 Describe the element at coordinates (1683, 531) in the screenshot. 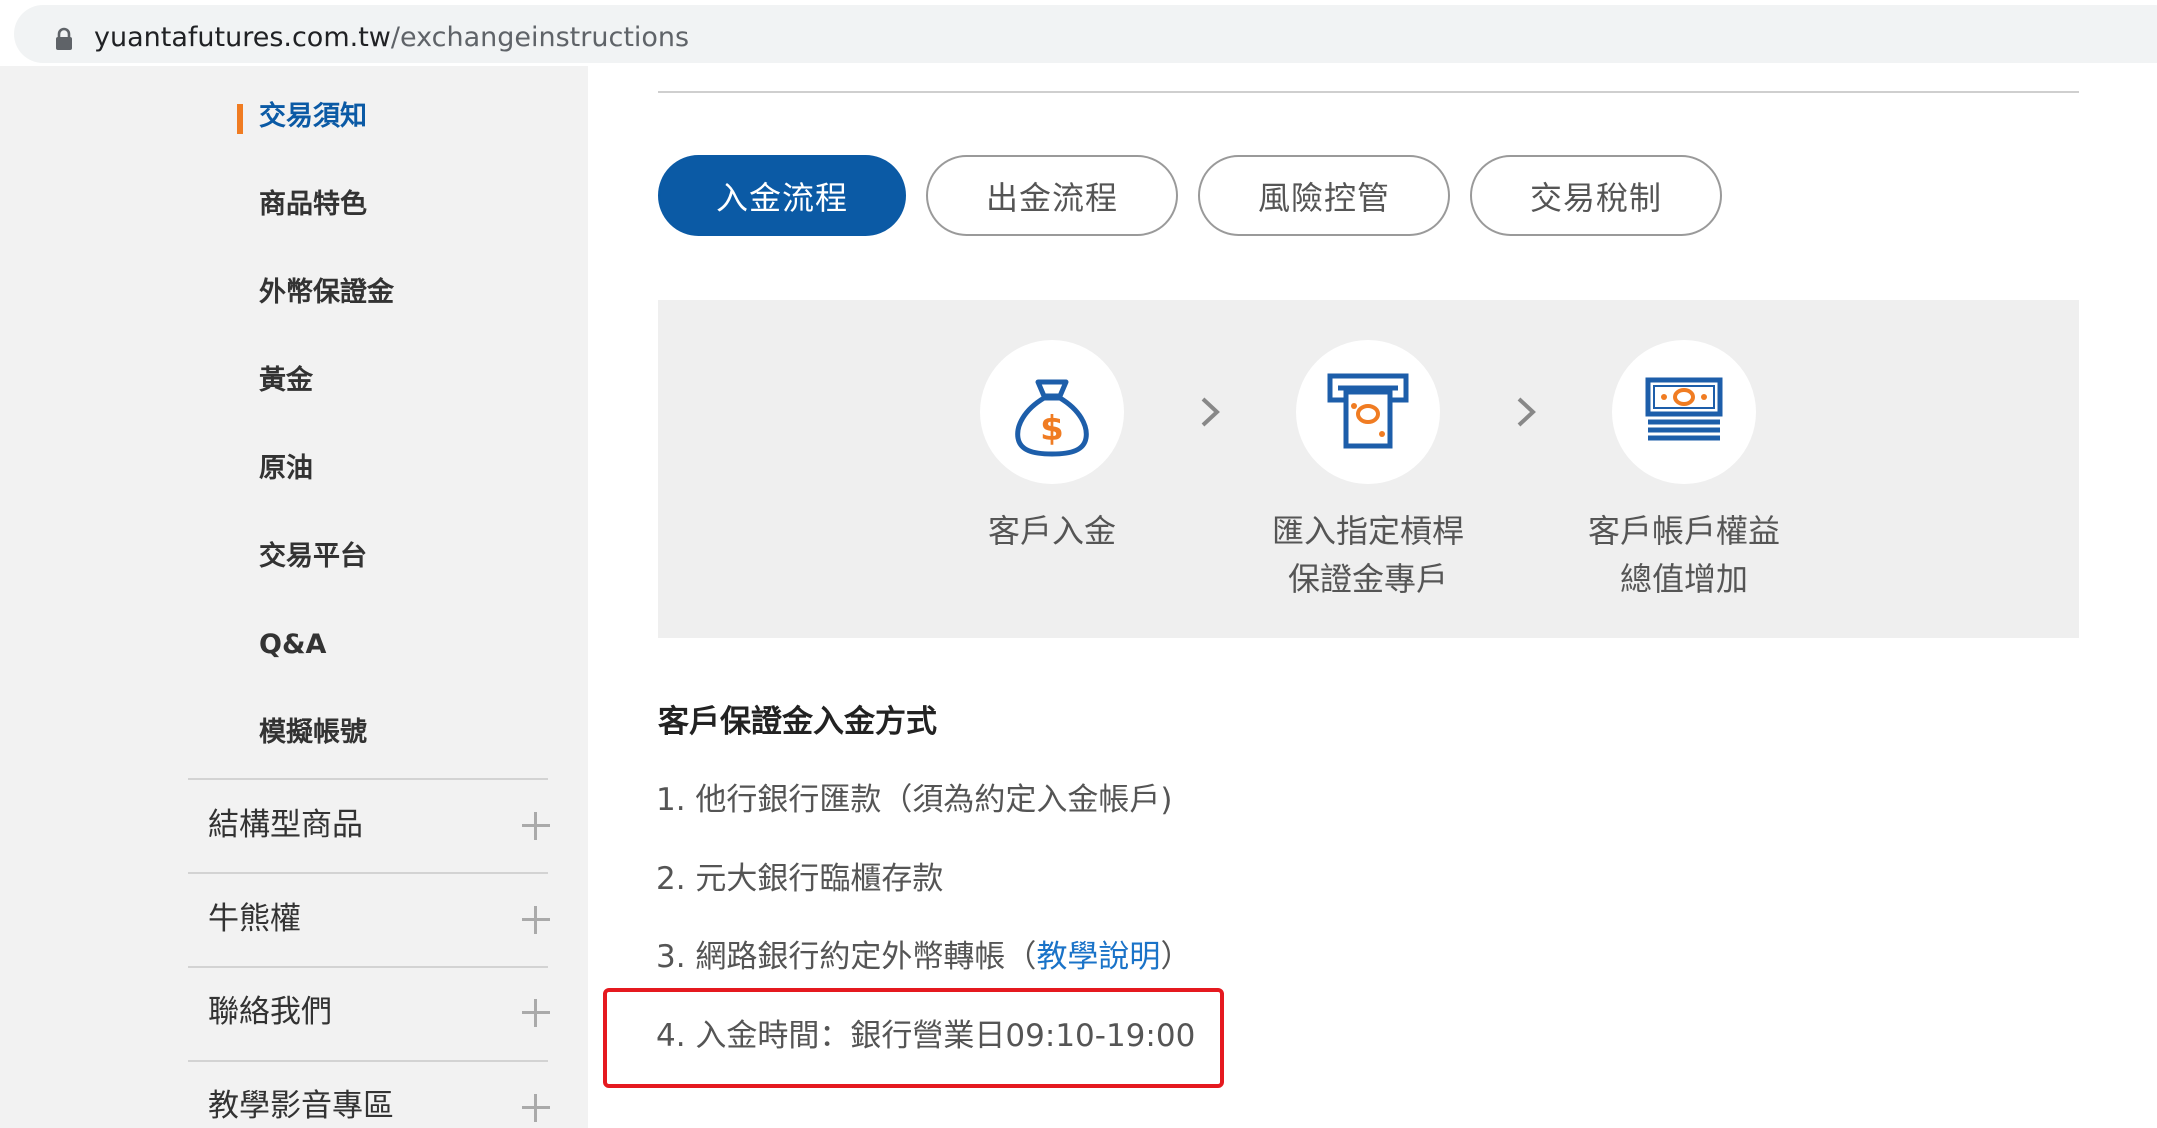

I see `step-label: 客戶帳戶權益` at that location.